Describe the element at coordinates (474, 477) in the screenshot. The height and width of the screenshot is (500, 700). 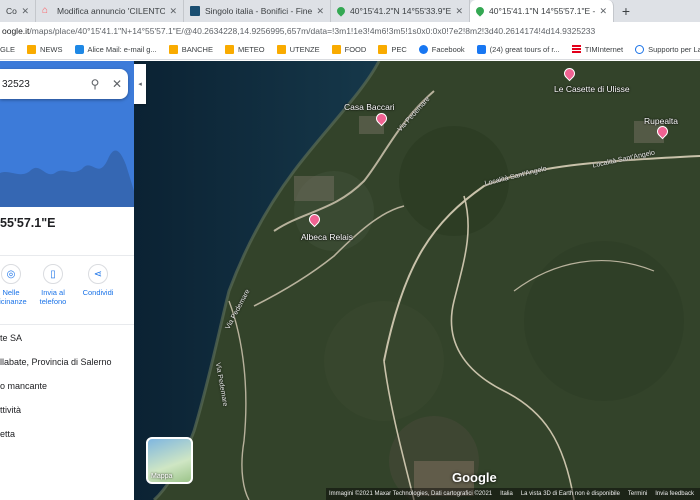
I see `google-logo: Google` at that location.